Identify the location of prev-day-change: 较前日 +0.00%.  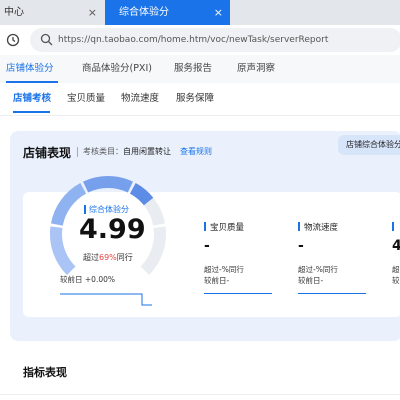
(87, 279).